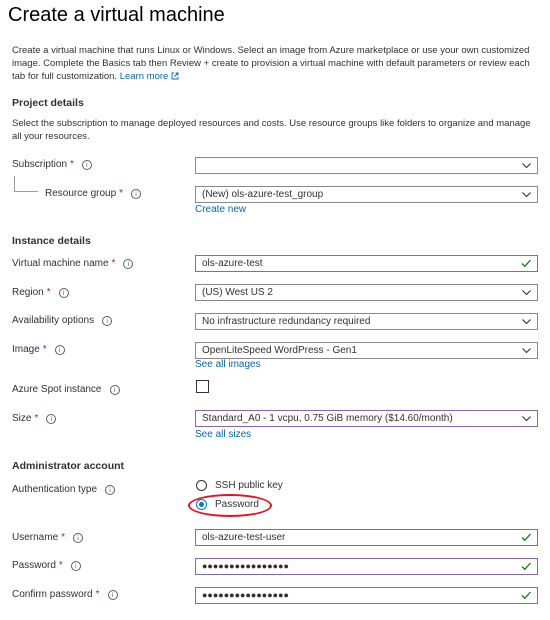  Describe the element at coordinates (34, 418) in the screenshot. I see `size-label: Size * i` at that location.